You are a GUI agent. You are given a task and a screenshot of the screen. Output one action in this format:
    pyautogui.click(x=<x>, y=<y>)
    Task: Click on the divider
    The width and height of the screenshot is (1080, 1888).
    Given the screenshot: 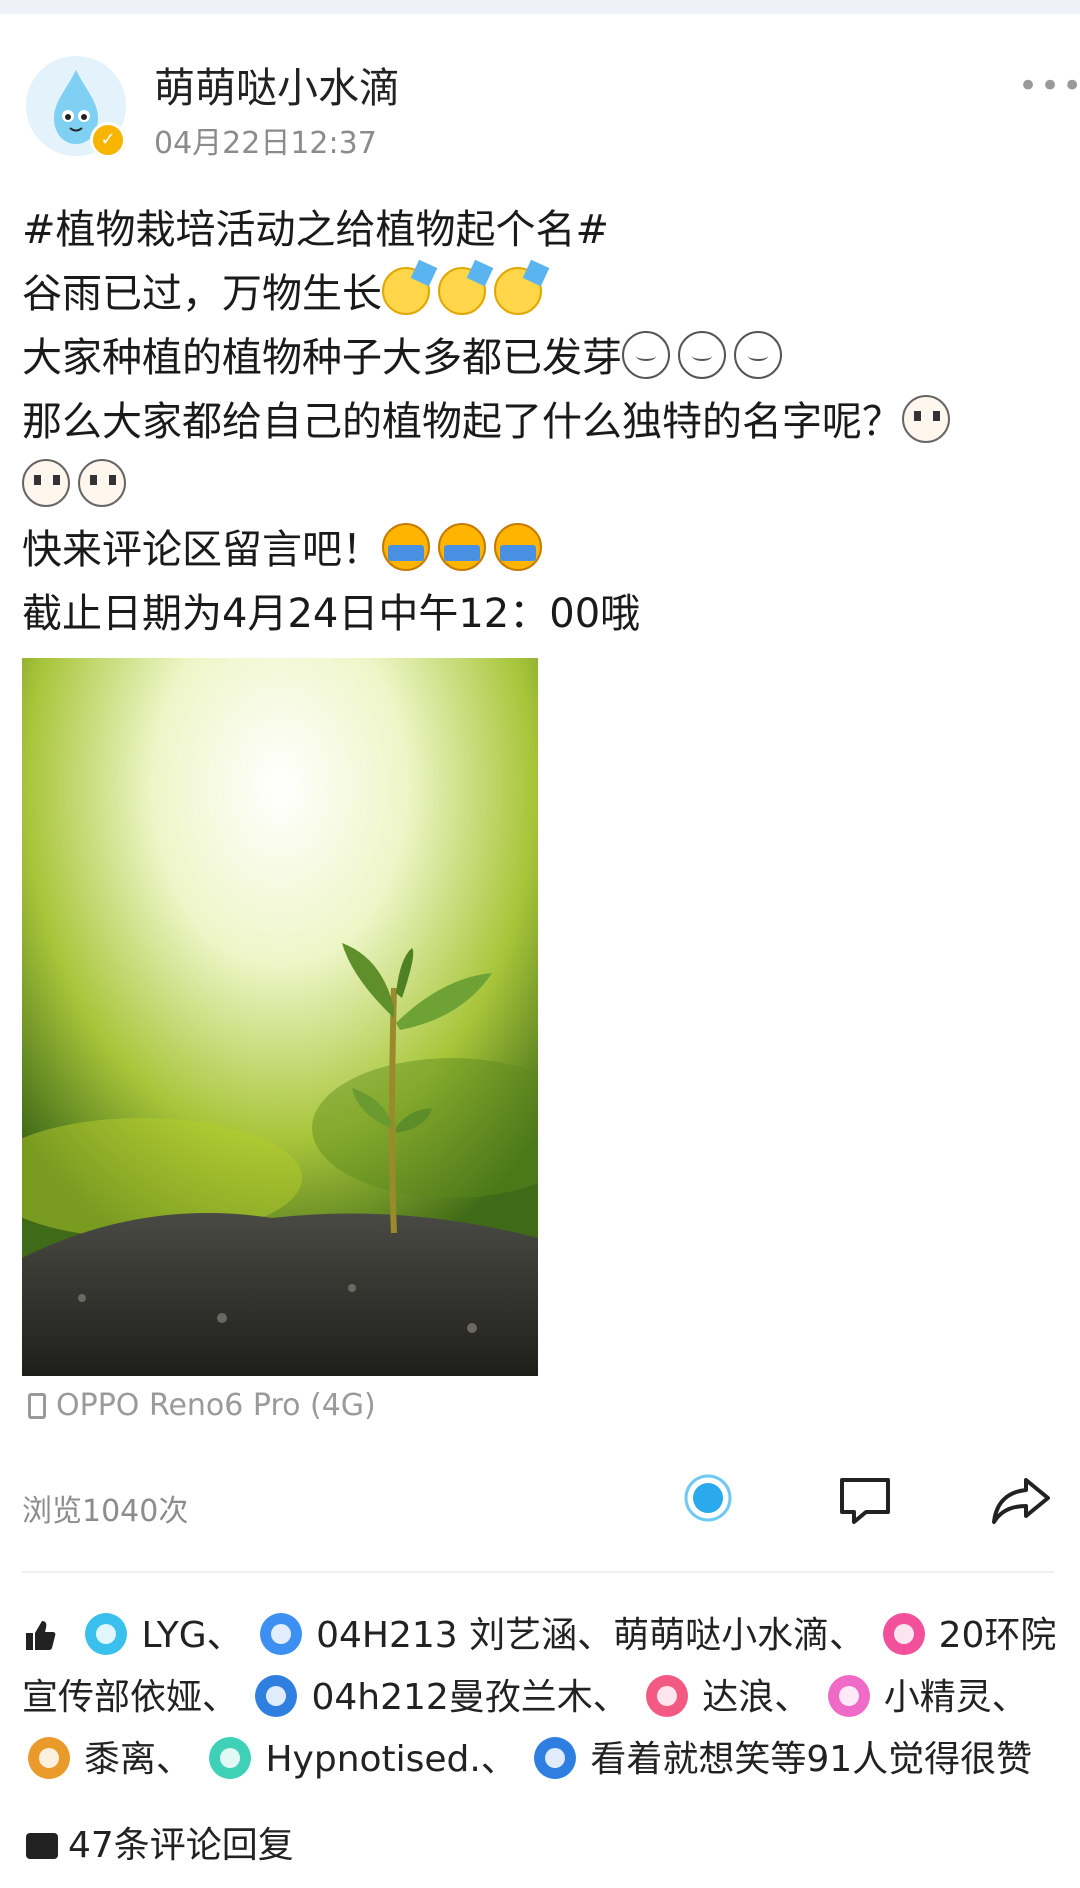 What is the action you would take?
    pyautogui.click(x=538, y=1572)
    